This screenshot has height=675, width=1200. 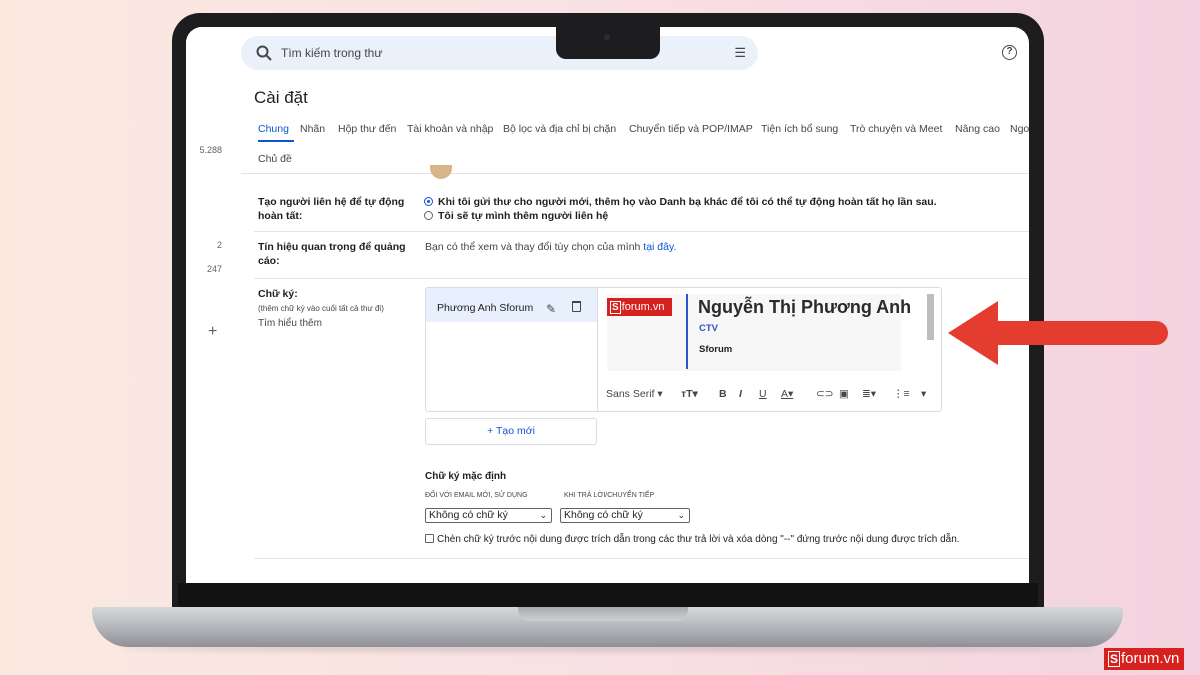 I want to click on reply-label: KHI TRẢ LỜI/CHUYỂN TIẾP, so click(x=609, y=495).